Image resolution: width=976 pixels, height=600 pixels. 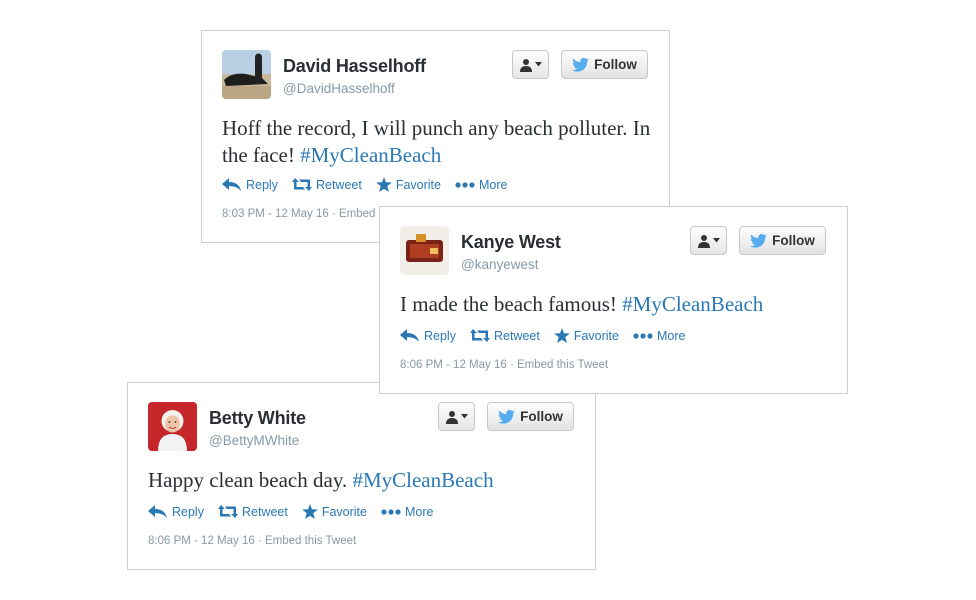 What do you see at coordinates (257, 418) in the screenshot?
I see `display-name: Betty White` at bounding box center [257, 418].